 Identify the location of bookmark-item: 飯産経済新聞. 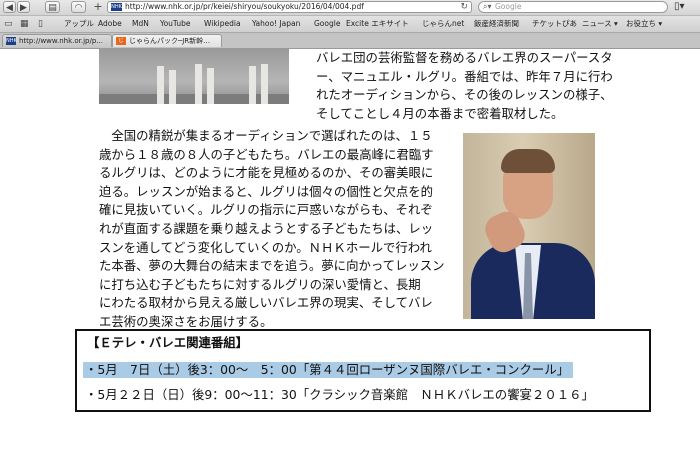
(496, 24).